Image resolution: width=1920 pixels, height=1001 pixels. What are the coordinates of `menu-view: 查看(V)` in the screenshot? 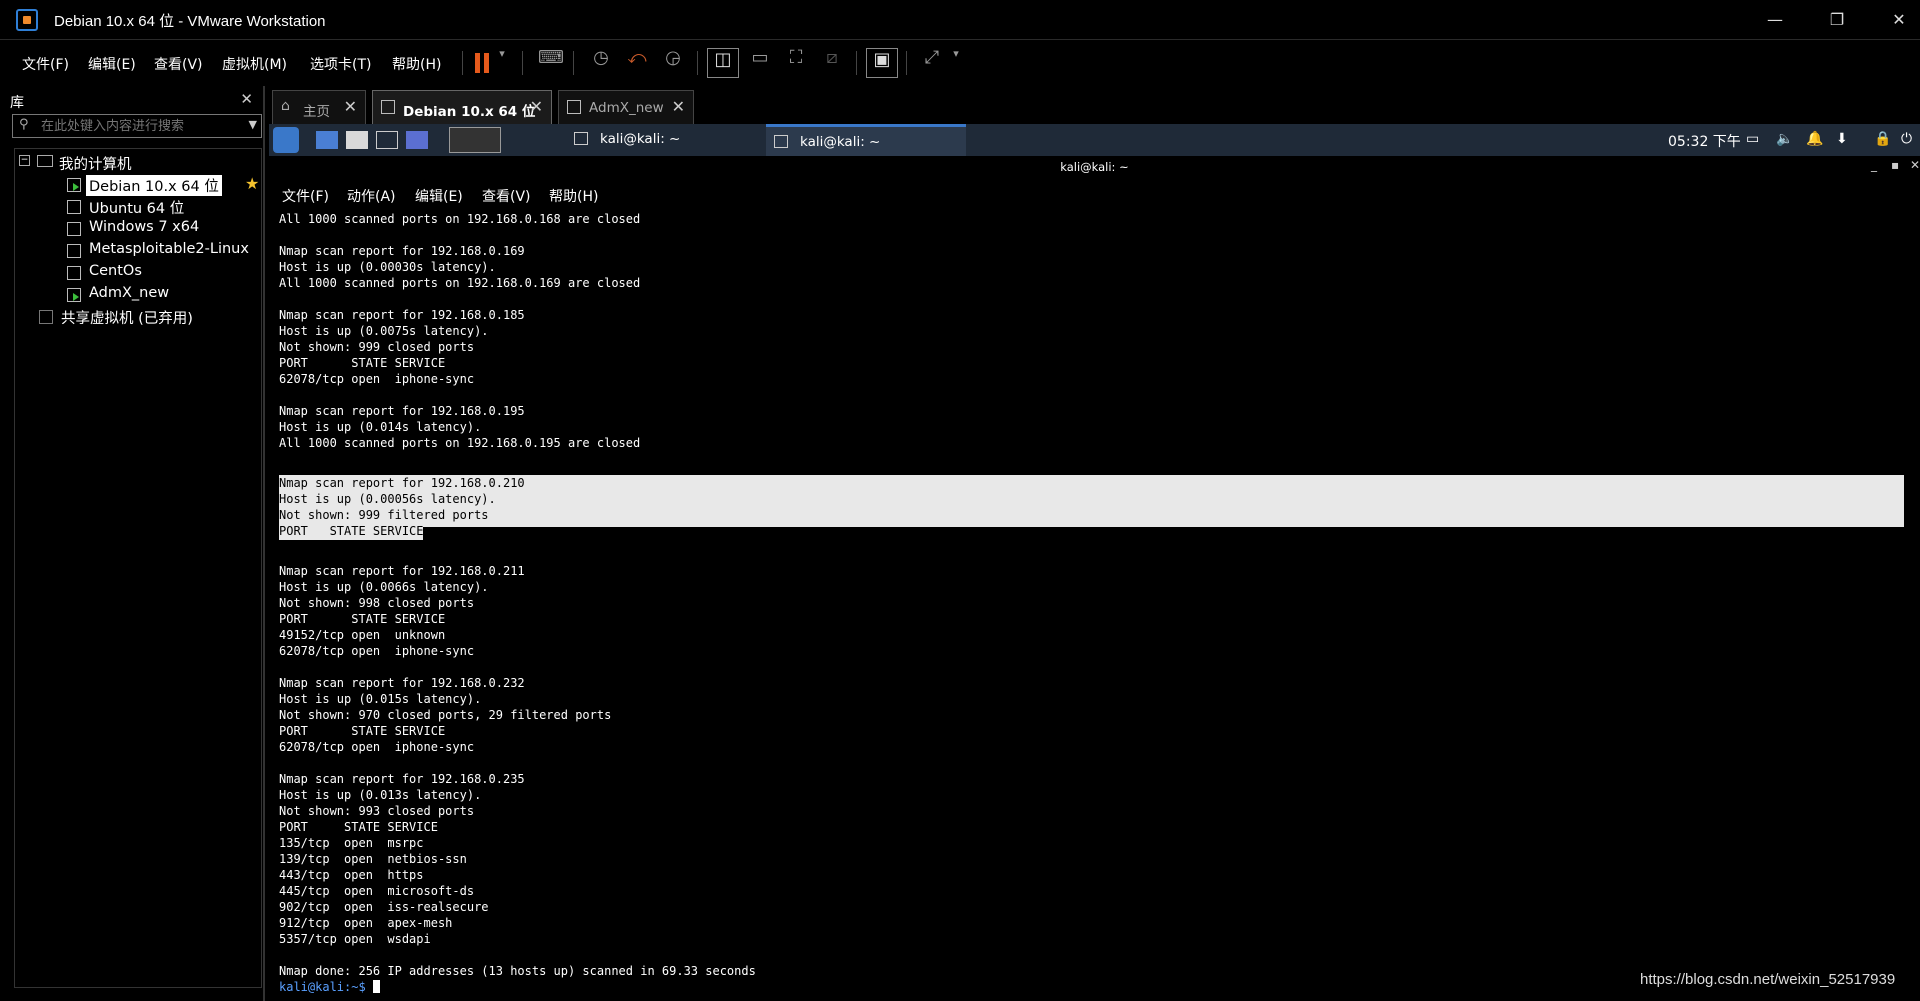 It's located at (178, 64).